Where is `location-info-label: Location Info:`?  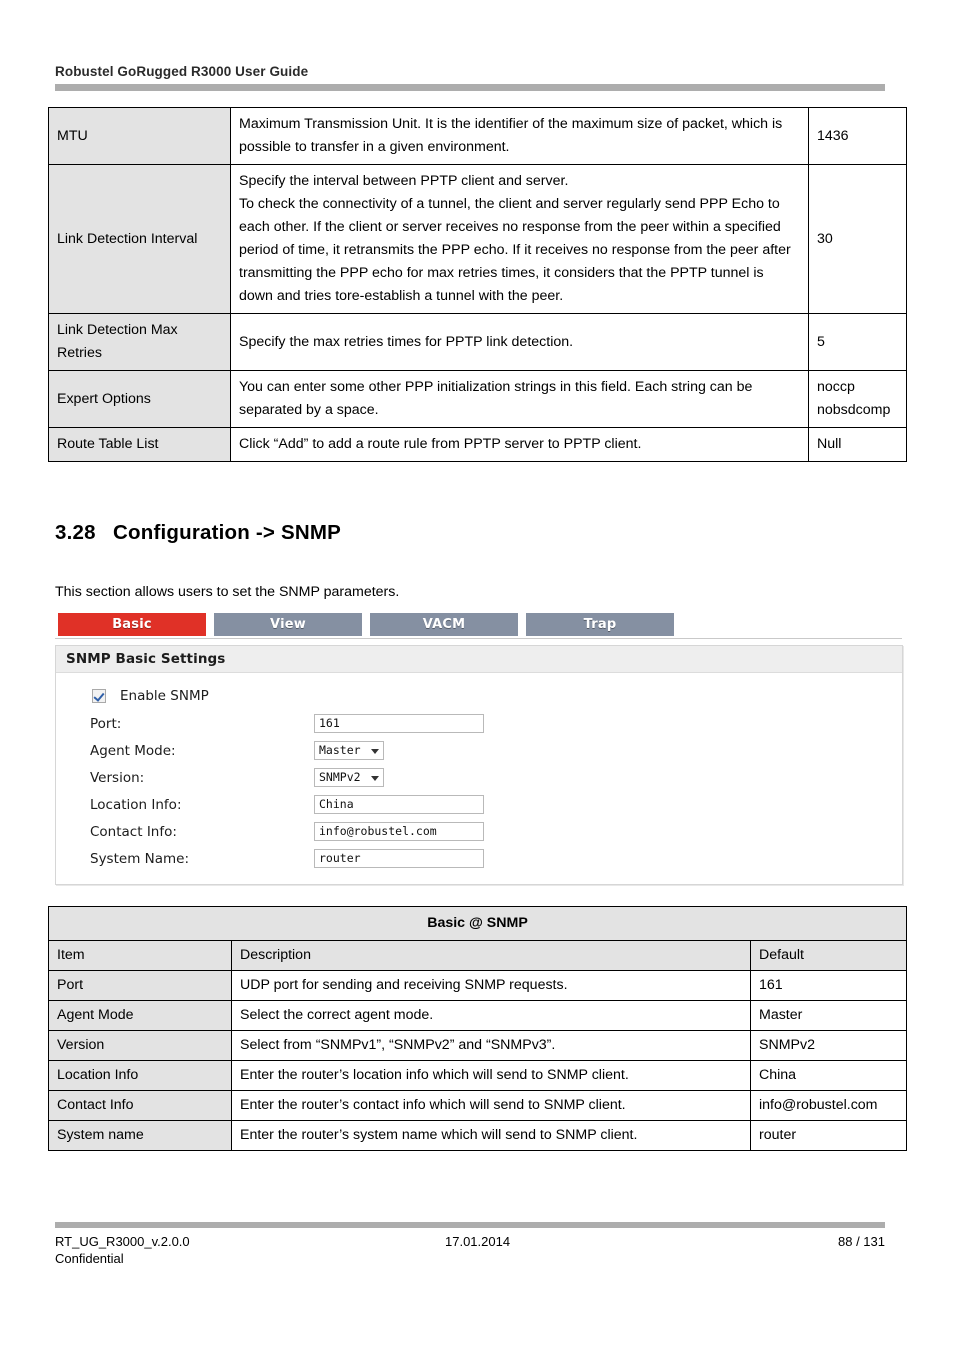
location-info-label: Location Info: is located at coordinates (136, 804).